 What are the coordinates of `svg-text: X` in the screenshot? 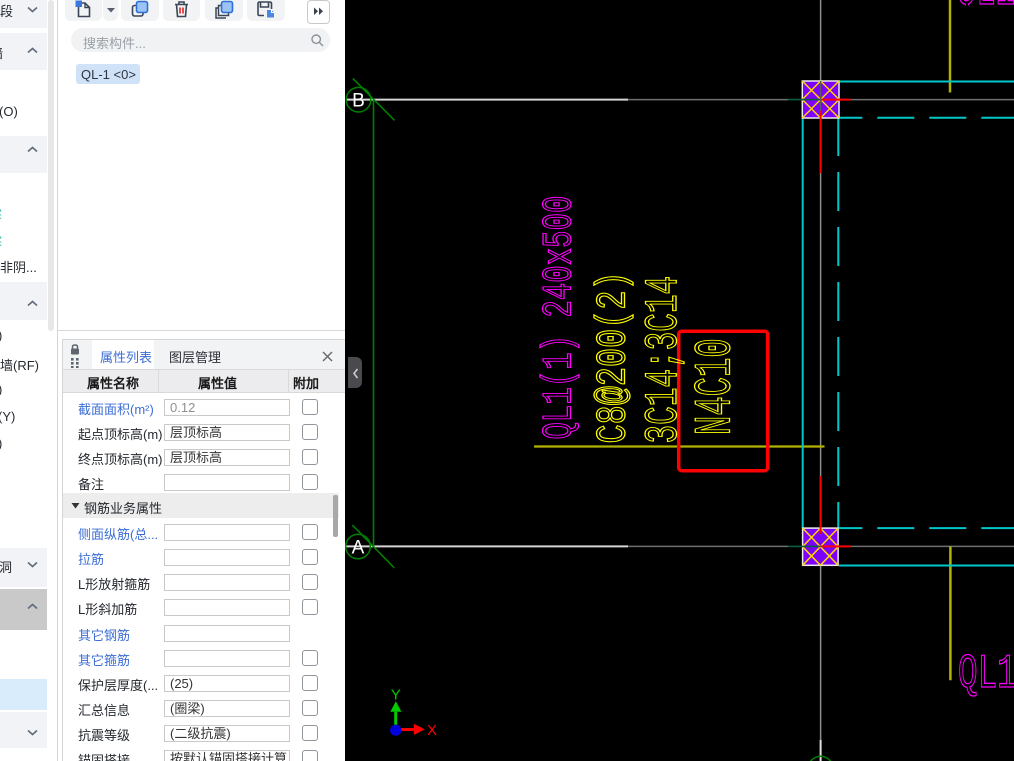 It's located at (432, 730).